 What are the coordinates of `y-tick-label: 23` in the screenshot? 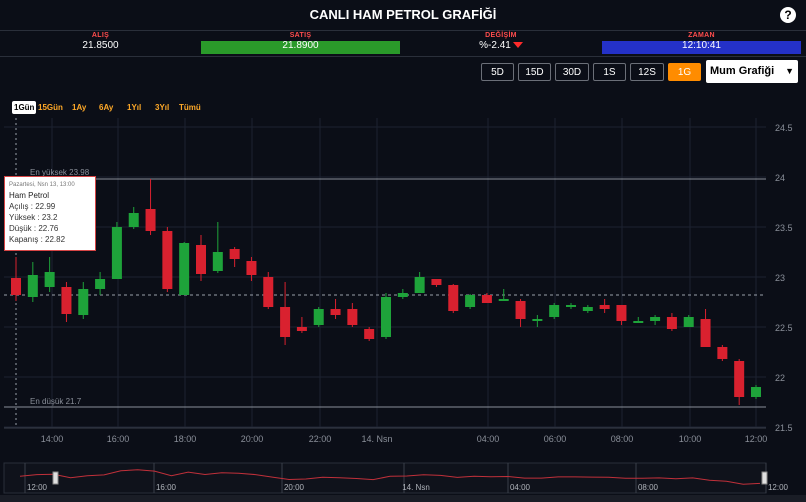 It's located at (780, 278).